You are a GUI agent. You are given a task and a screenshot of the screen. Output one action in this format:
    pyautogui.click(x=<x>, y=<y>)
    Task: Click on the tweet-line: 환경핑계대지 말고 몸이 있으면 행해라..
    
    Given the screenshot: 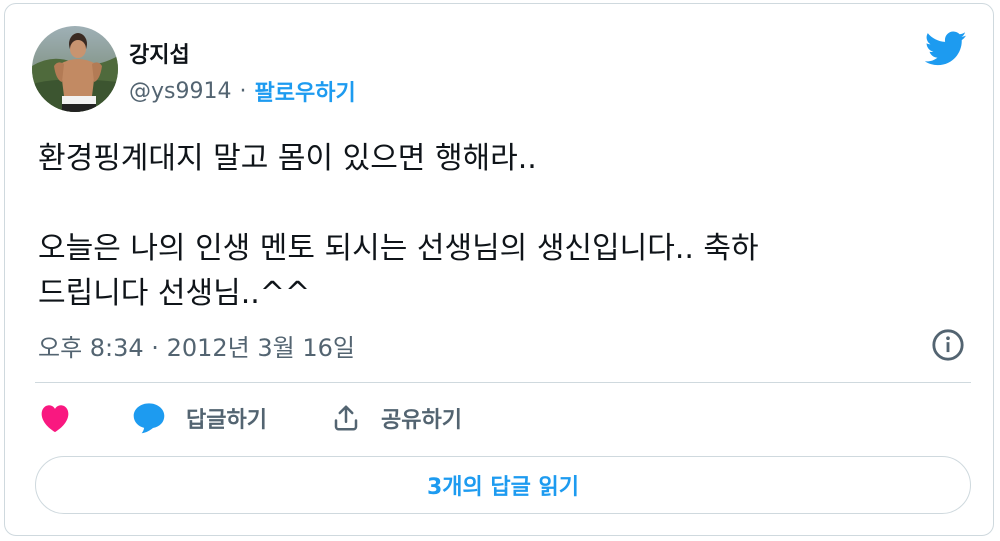 What is the action you would take?
    pyautogui.click(x=287, y=158)
    